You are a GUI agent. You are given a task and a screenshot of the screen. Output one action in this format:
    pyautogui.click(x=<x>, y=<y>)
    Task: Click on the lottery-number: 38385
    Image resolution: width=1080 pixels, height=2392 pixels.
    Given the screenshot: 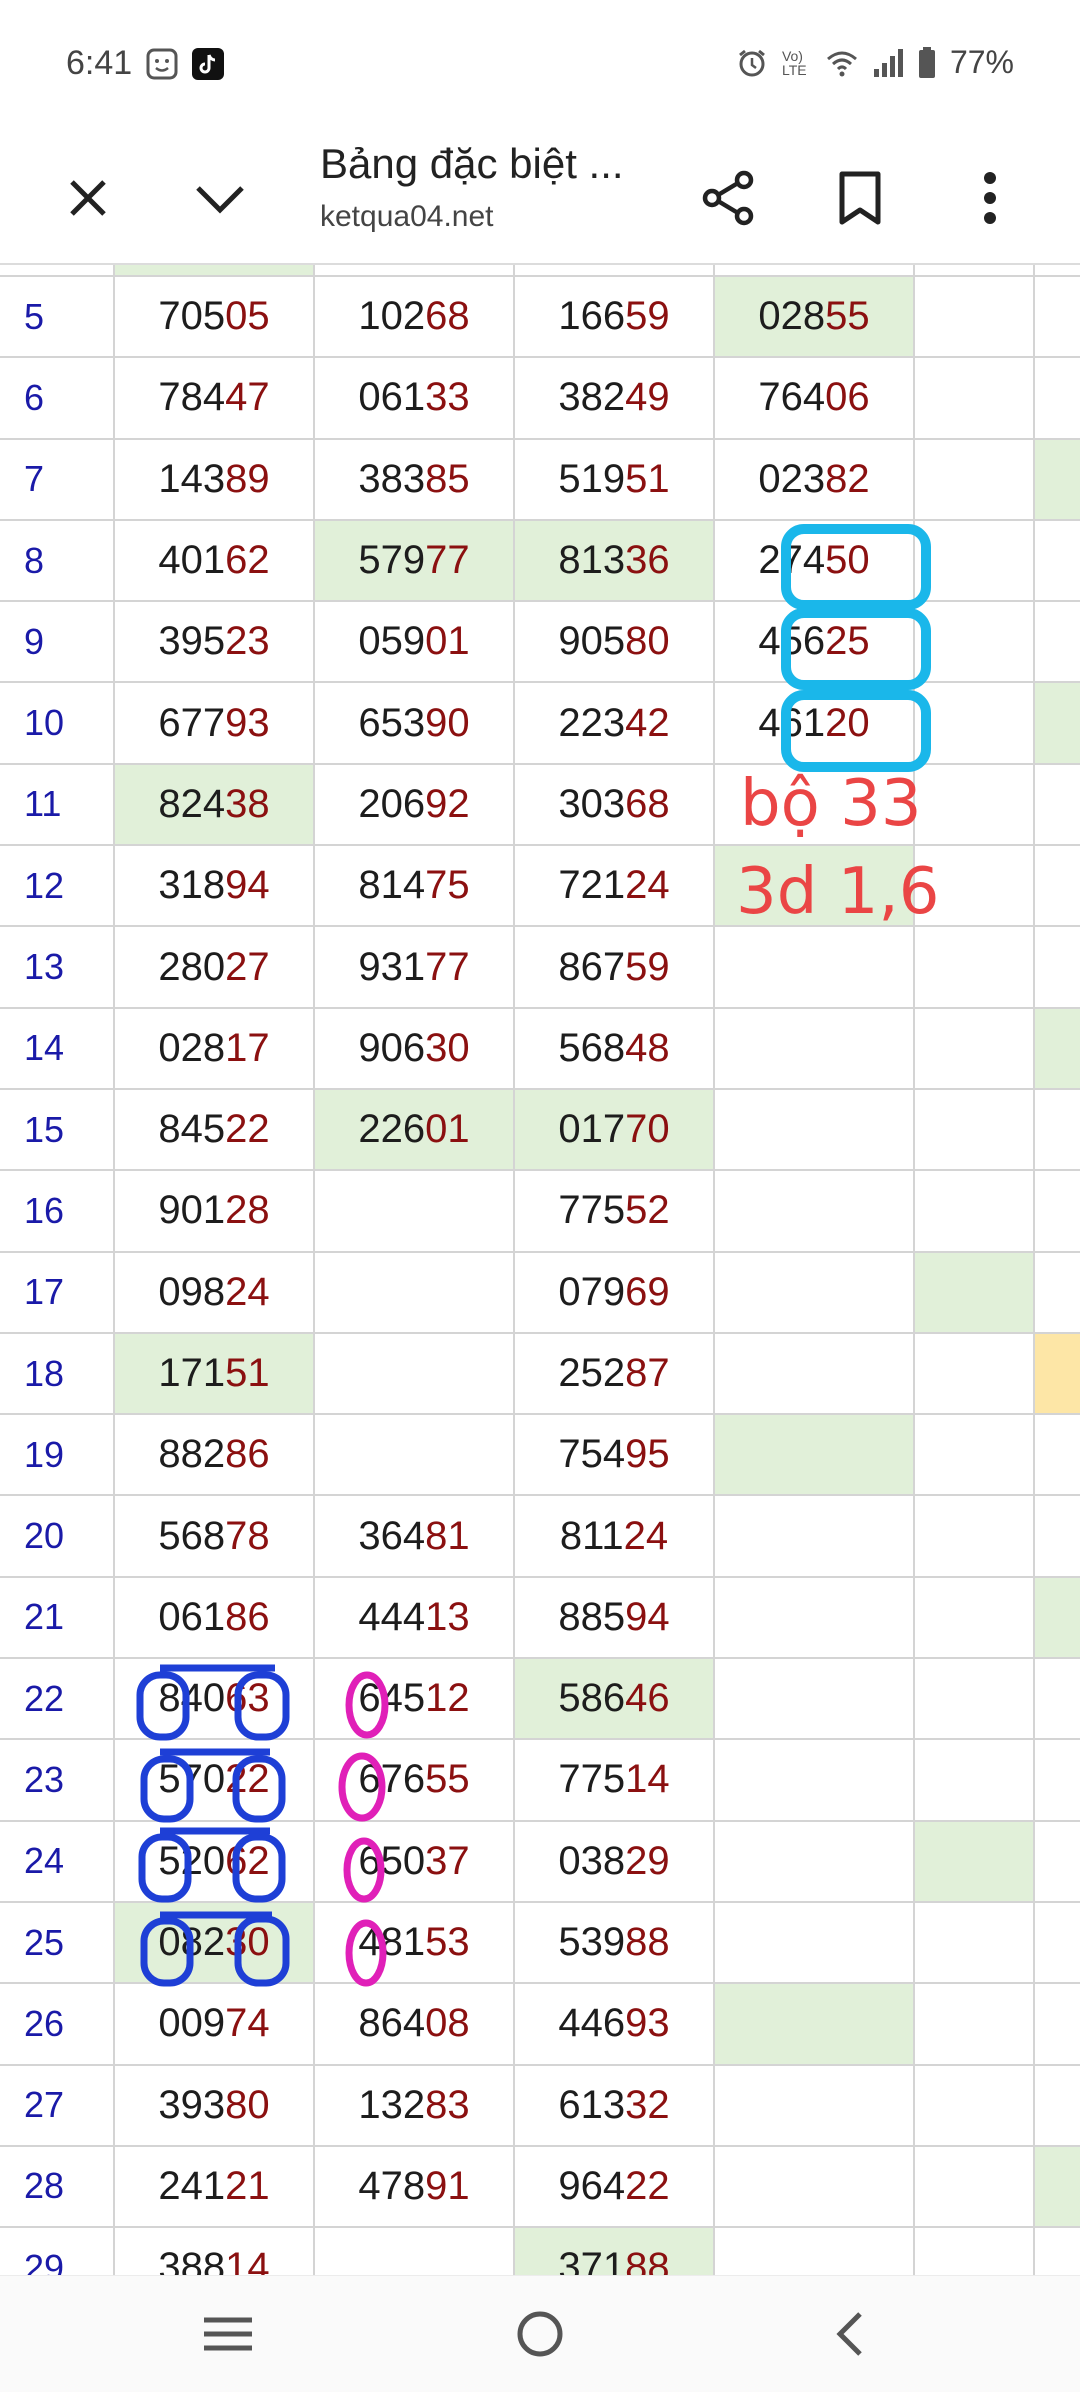 What is the action you would take?
    pyautogui.click(x=413, y=479)
    